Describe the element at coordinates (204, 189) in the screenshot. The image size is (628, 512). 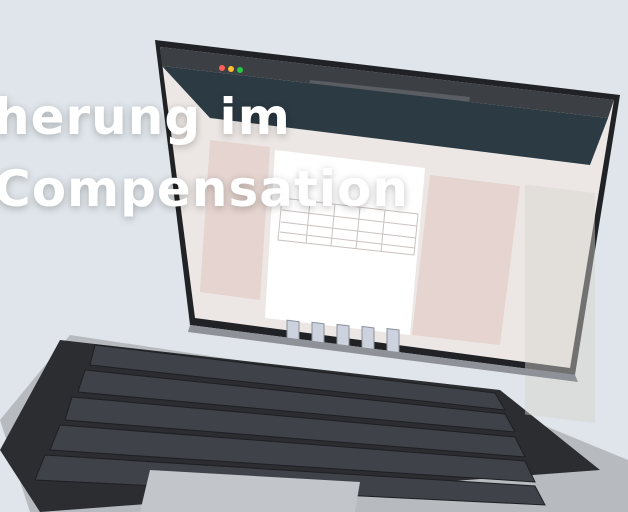
I see `overlay-title-line-2: Compensation` at that location.